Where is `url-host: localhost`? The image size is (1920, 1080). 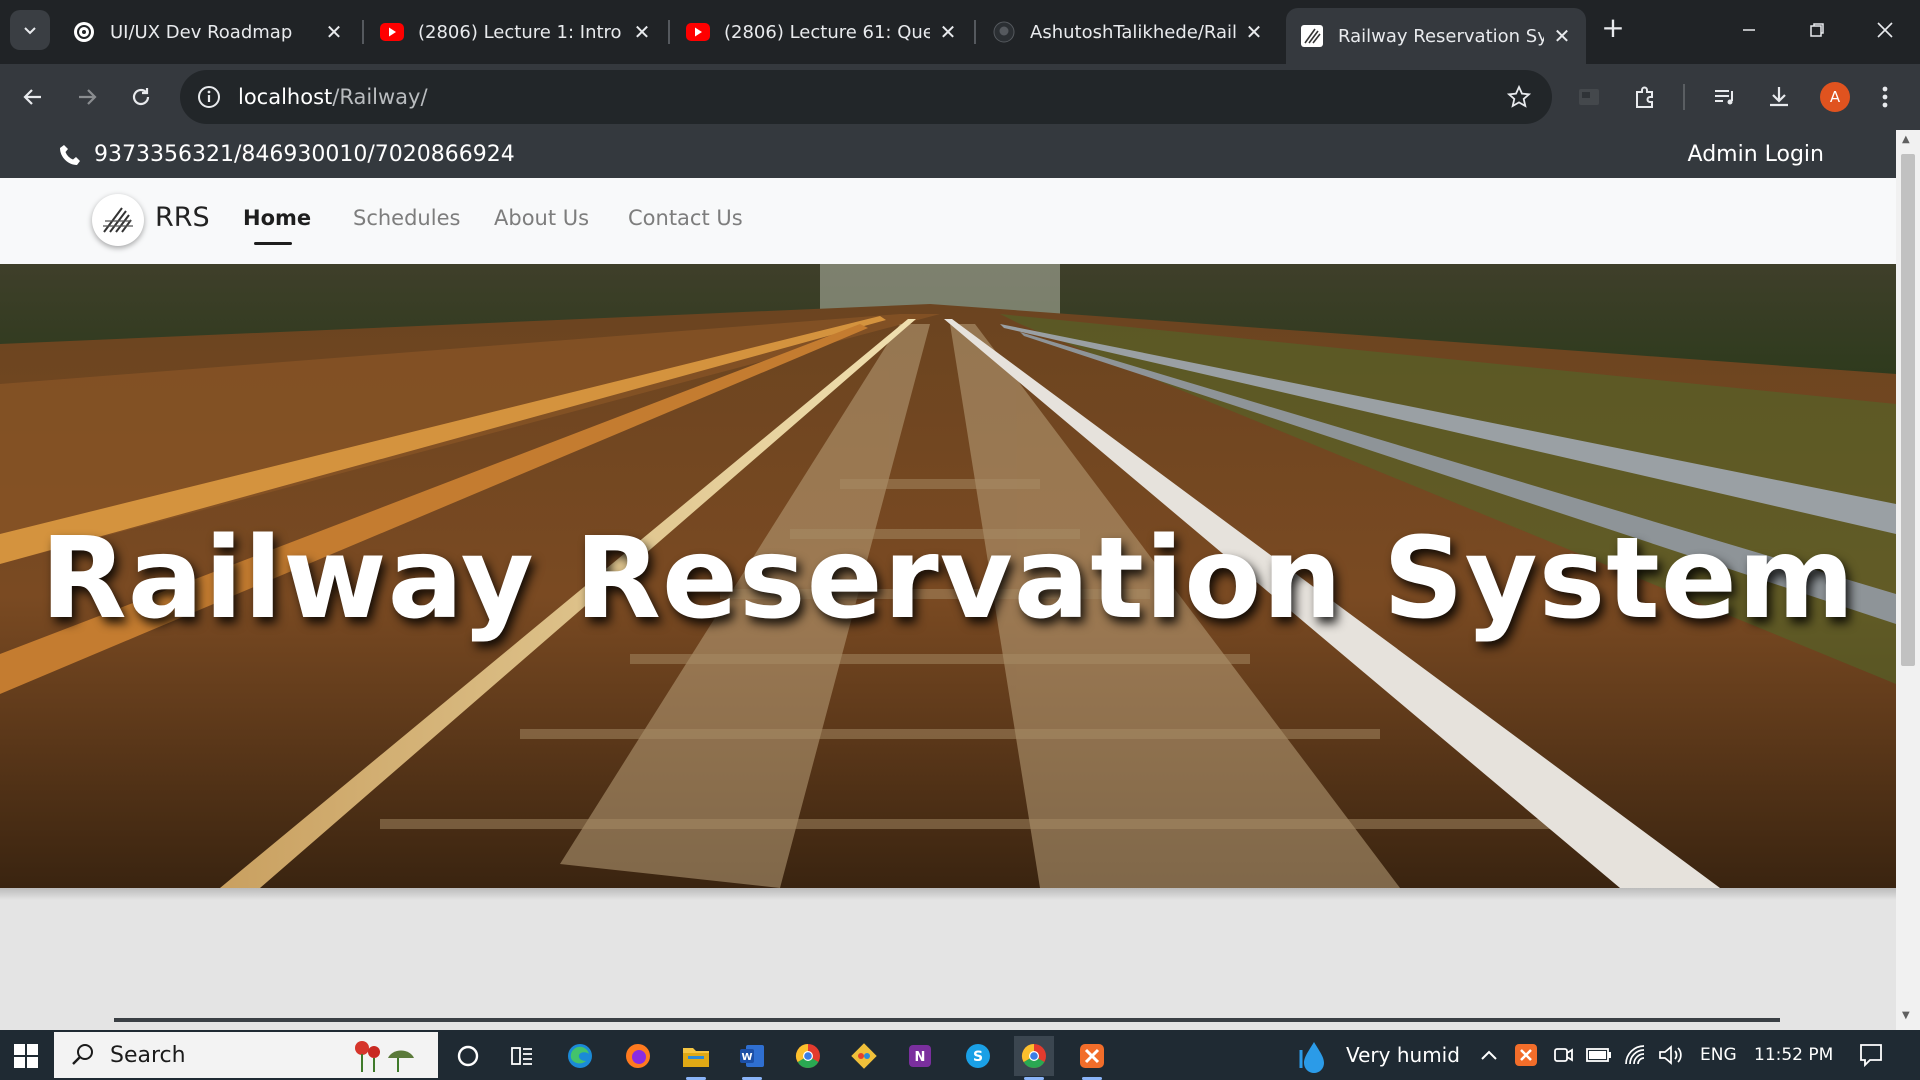
url-host: localhost is located at coordinates (285, 97).